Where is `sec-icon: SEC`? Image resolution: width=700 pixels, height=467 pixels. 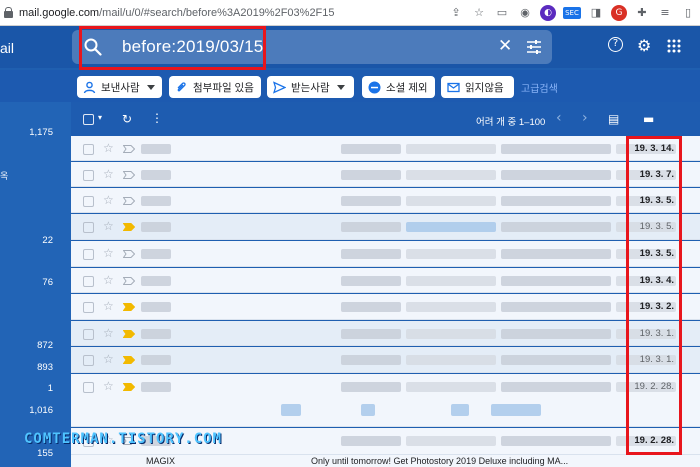
sec-icon: SEC is located at coordinates (572, 13).